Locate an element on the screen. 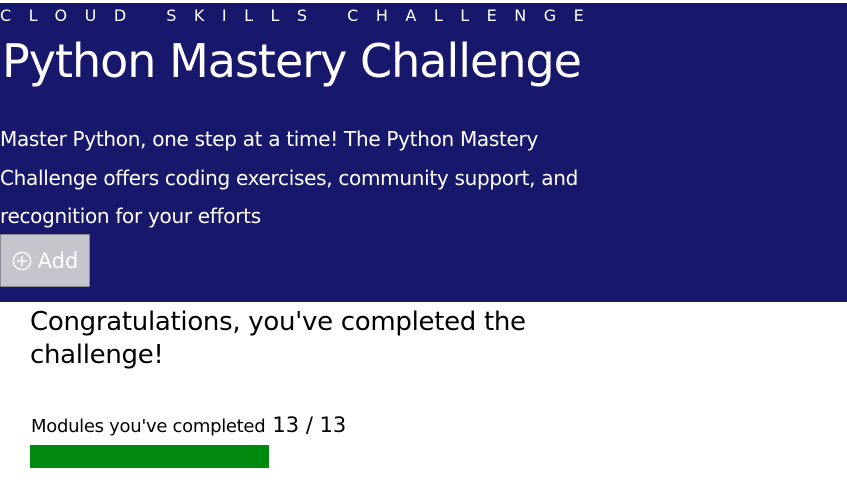 The image size is (847, 480). progress-bar is located at coordinates (149, 456).